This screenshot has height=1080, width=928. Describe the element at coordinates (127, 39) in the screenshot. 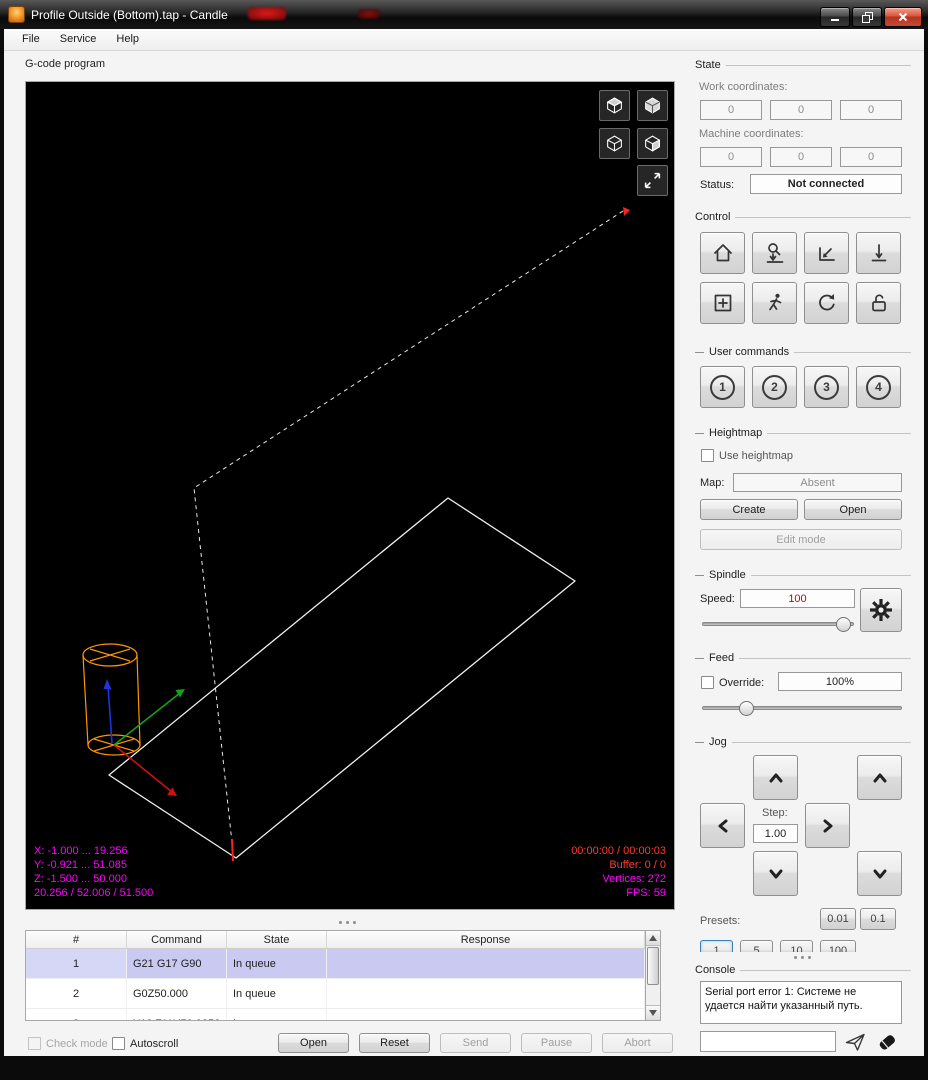

I see `menu-help: Help` at that location.